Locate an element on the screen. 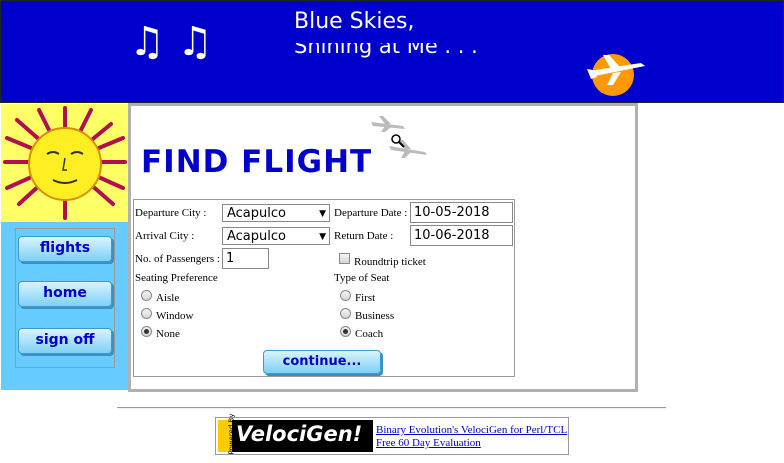 The height and width of the screenshot is (463, 784). sun-logo is located at coordinates (64, 163).